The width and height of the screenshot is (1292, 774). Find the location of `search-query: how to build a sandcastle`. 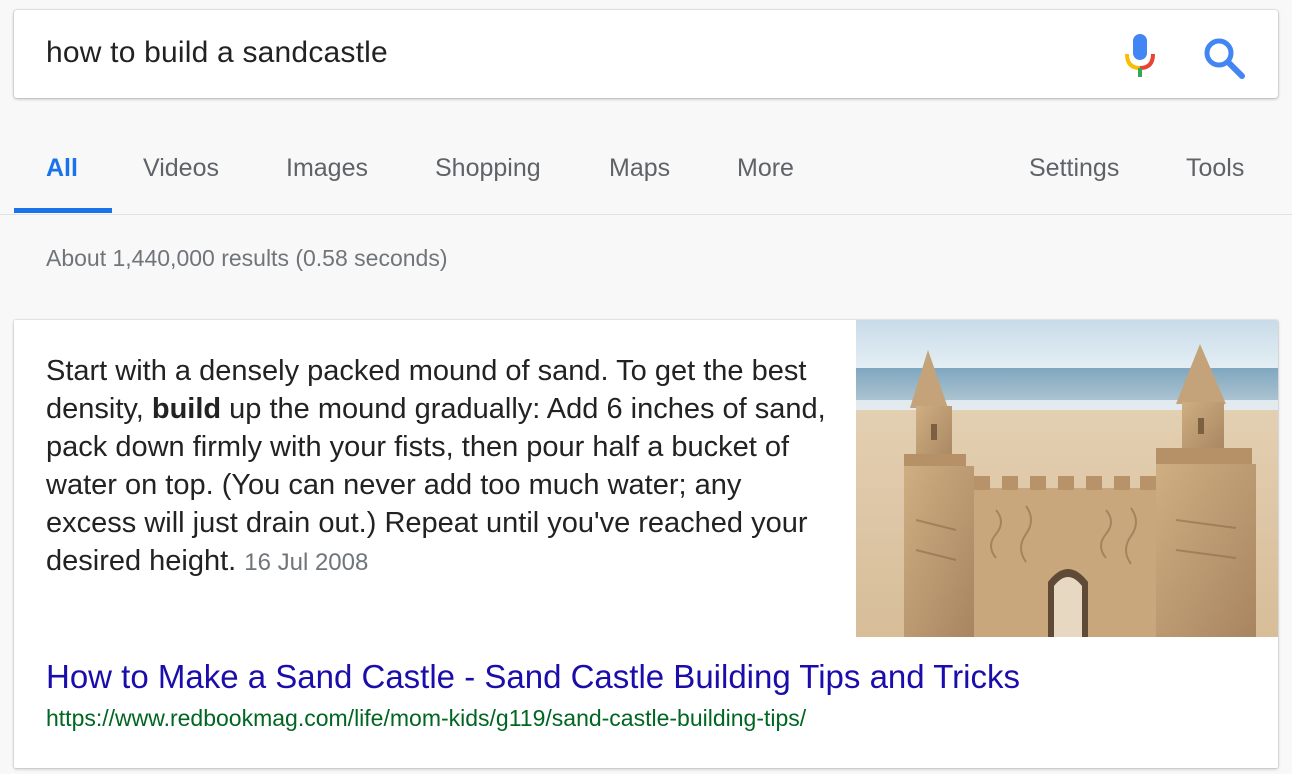

search-query: how to build a sandcastle is located at coordinates (217, 53).